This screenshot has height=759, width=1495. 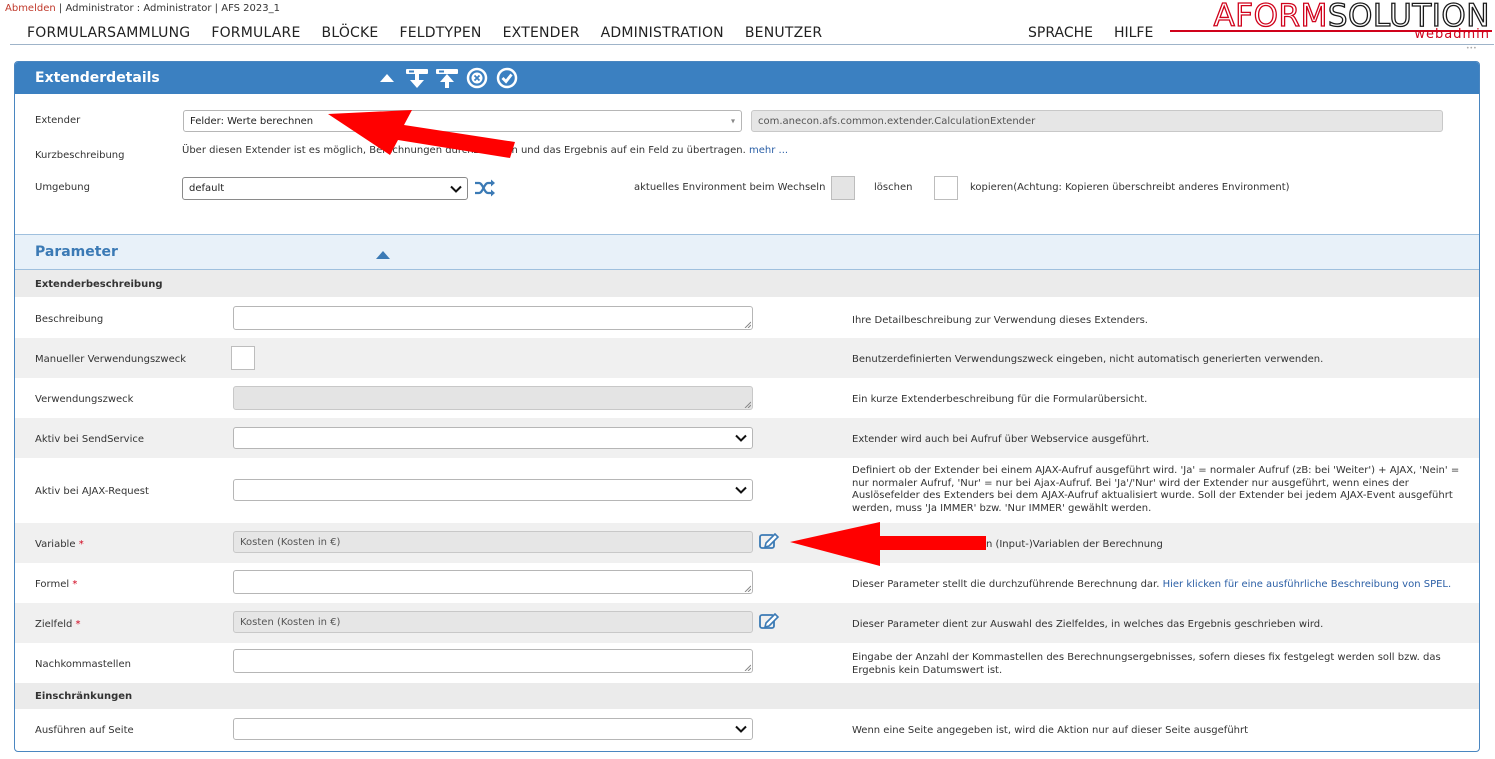 I want to click on send-label: Aktiv bei SendService, so click(x=90, y=439).